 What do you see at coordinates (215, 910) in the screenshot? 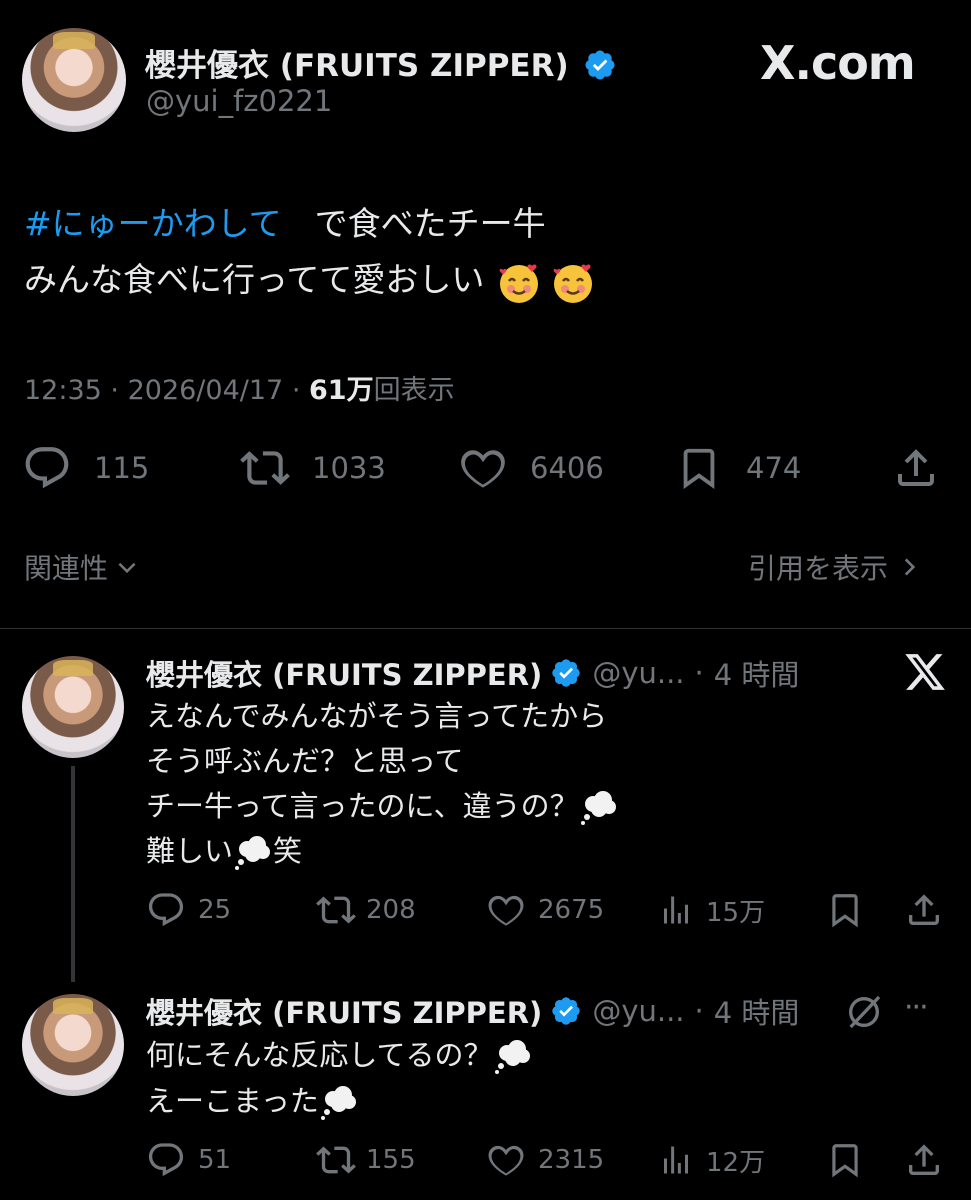
I see `reply-count: 25` at bounding box center [215, 910].